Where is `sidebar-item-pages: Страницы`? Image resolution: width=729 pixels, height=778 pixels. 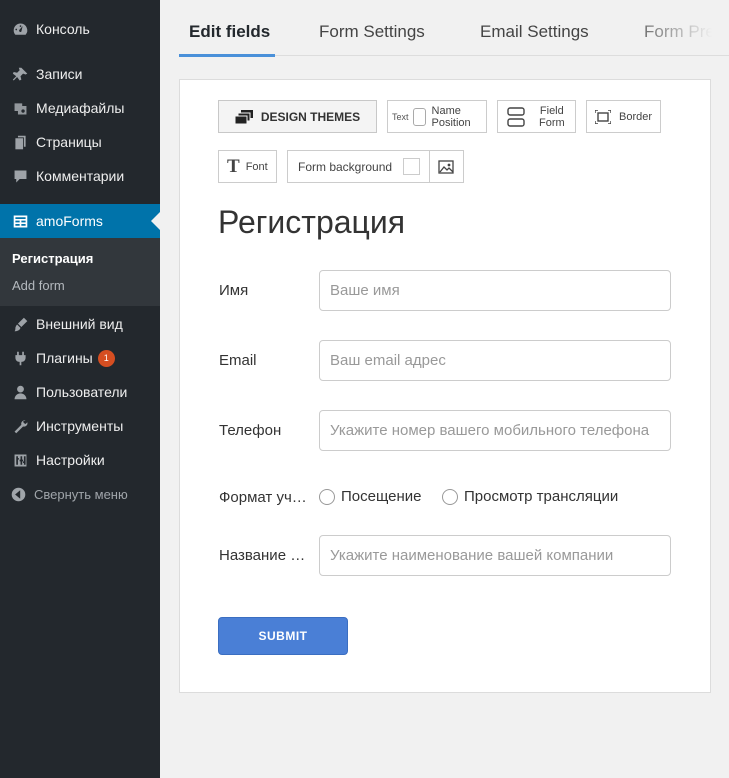 sidebar-item-pages: Страницы is located at coordinates (80, 142).